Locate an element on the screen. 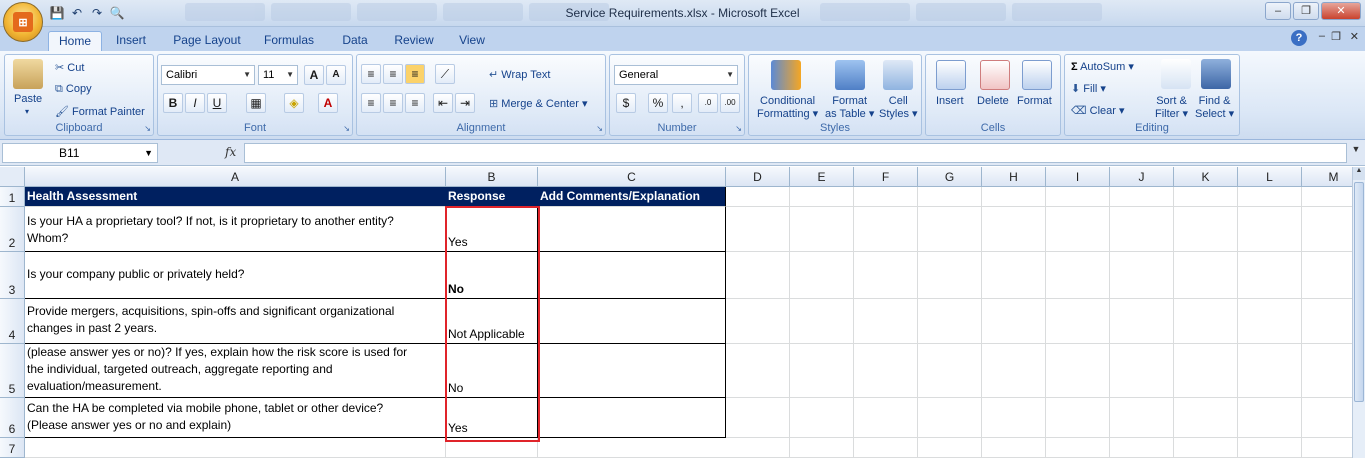 This screenshot has width=1365, height=458. ribbon-minimize-icon: – is located at coordinates (1322, 36).